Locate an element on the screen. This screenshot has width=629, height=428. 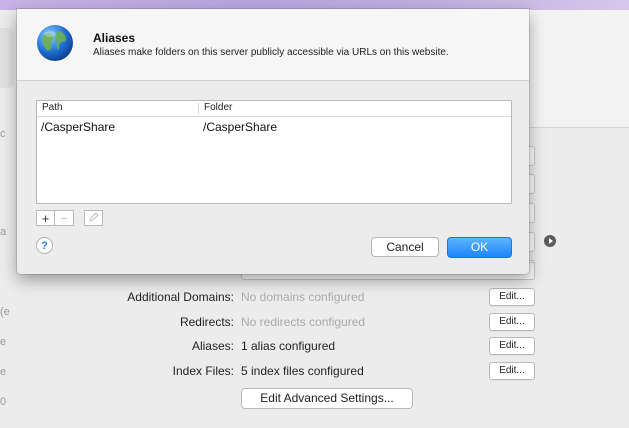
background-left-letter: c is located at coordinates (3, 134).